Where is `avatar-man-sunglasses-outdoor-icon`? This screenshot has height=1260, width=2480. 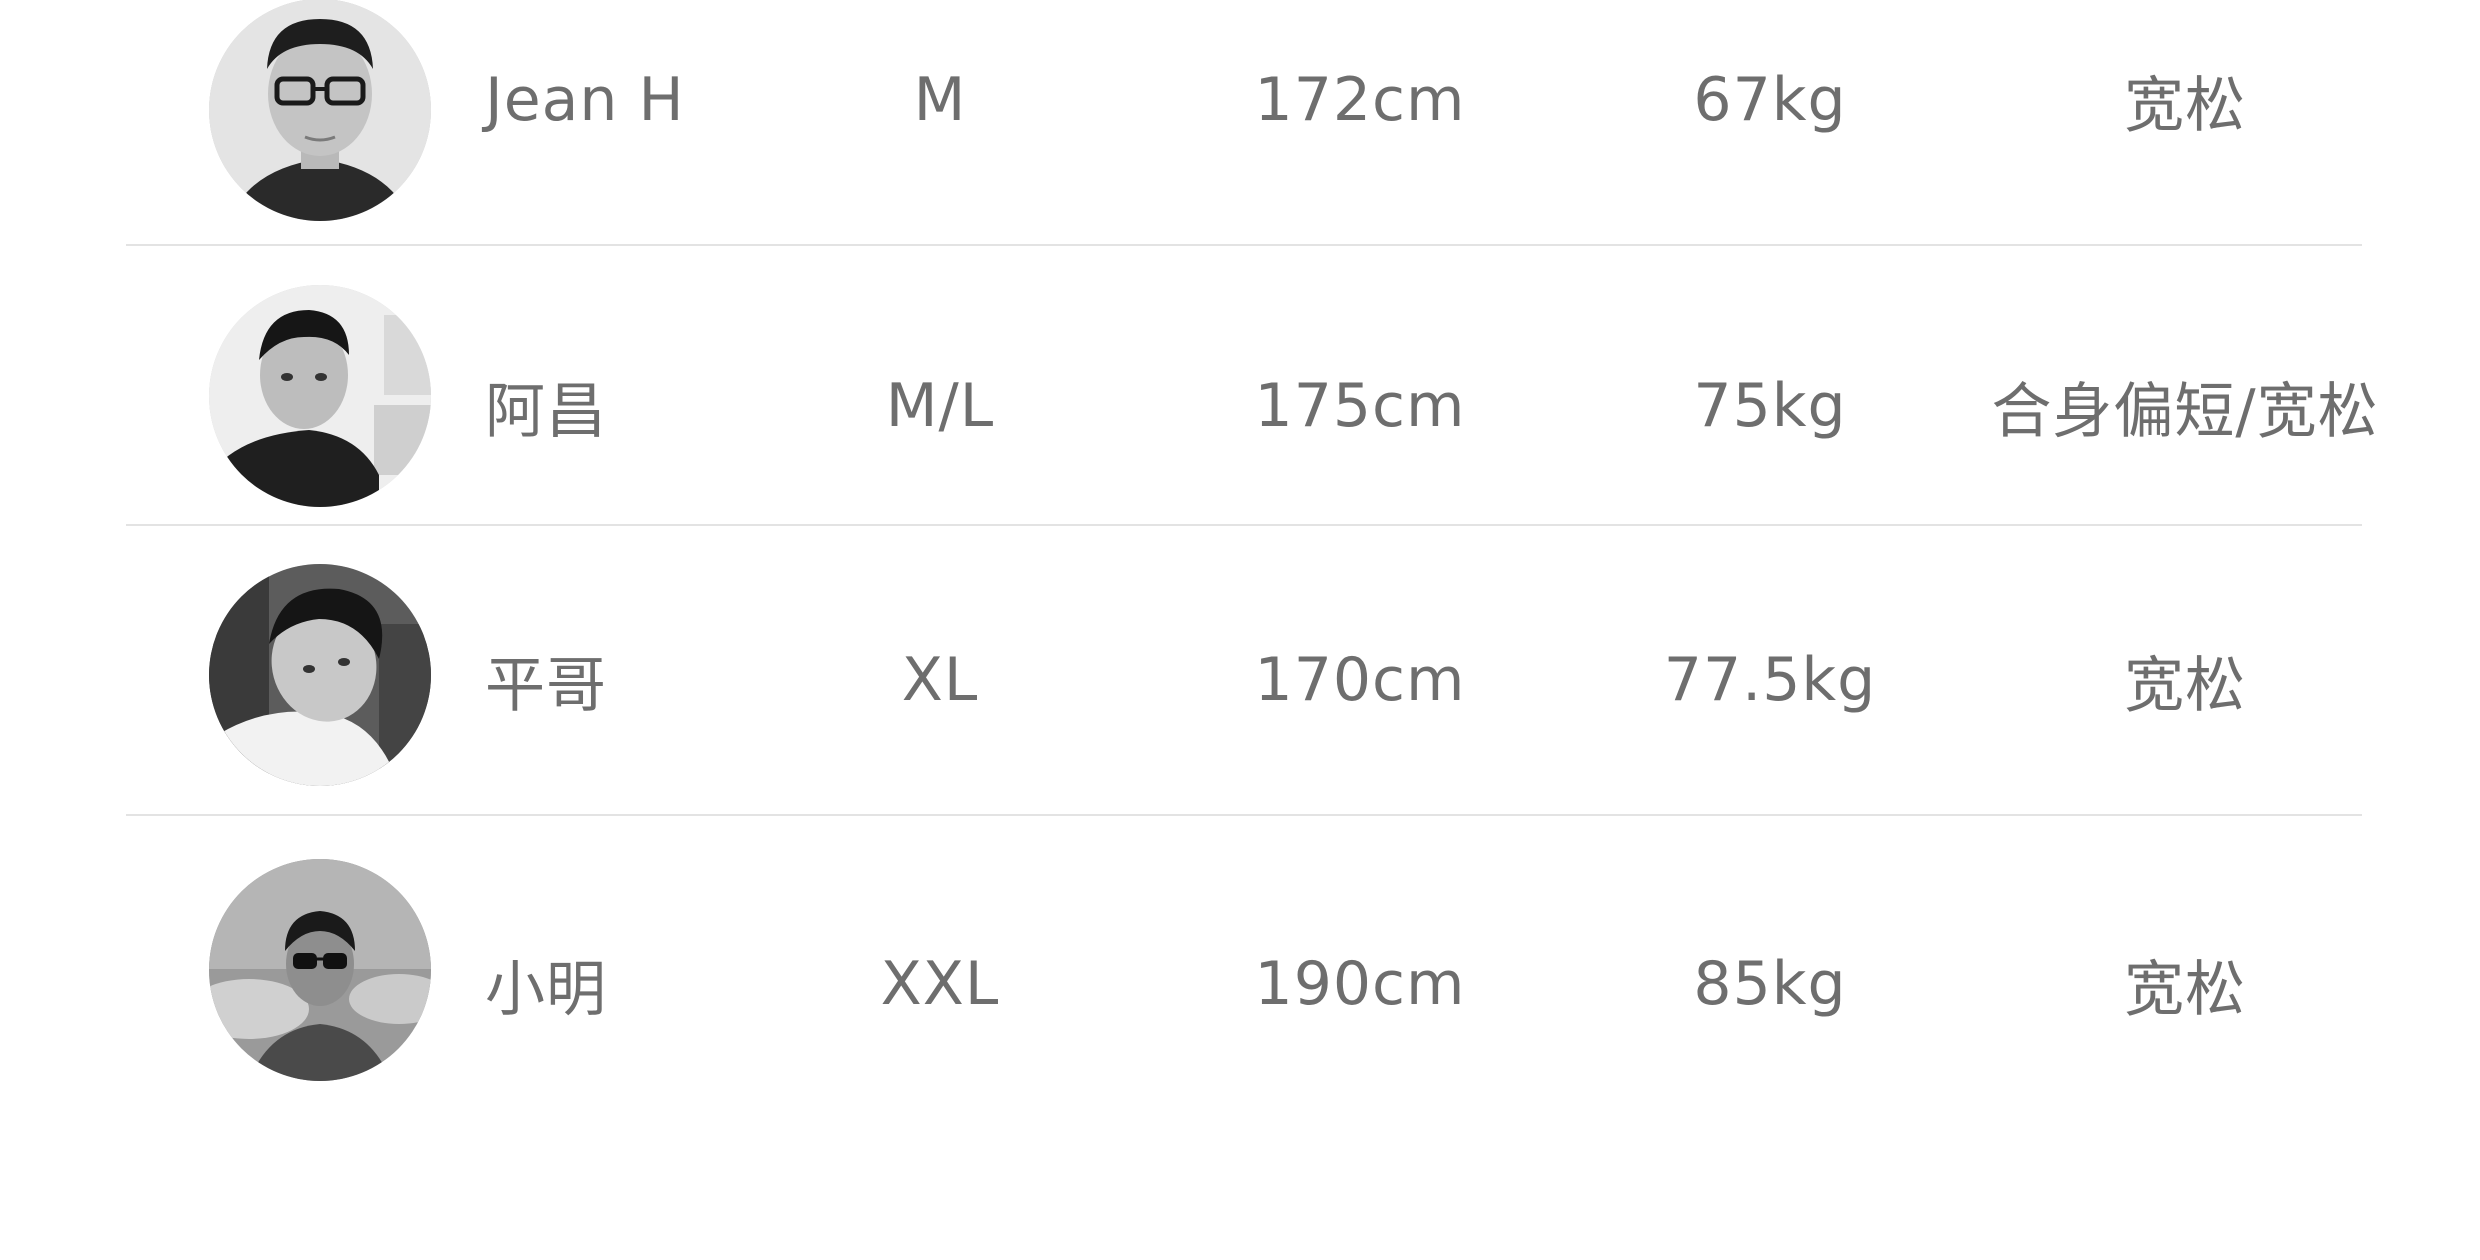 avatar-man-sunglasses-outdoor-icon is located at coordinates (320, 970).